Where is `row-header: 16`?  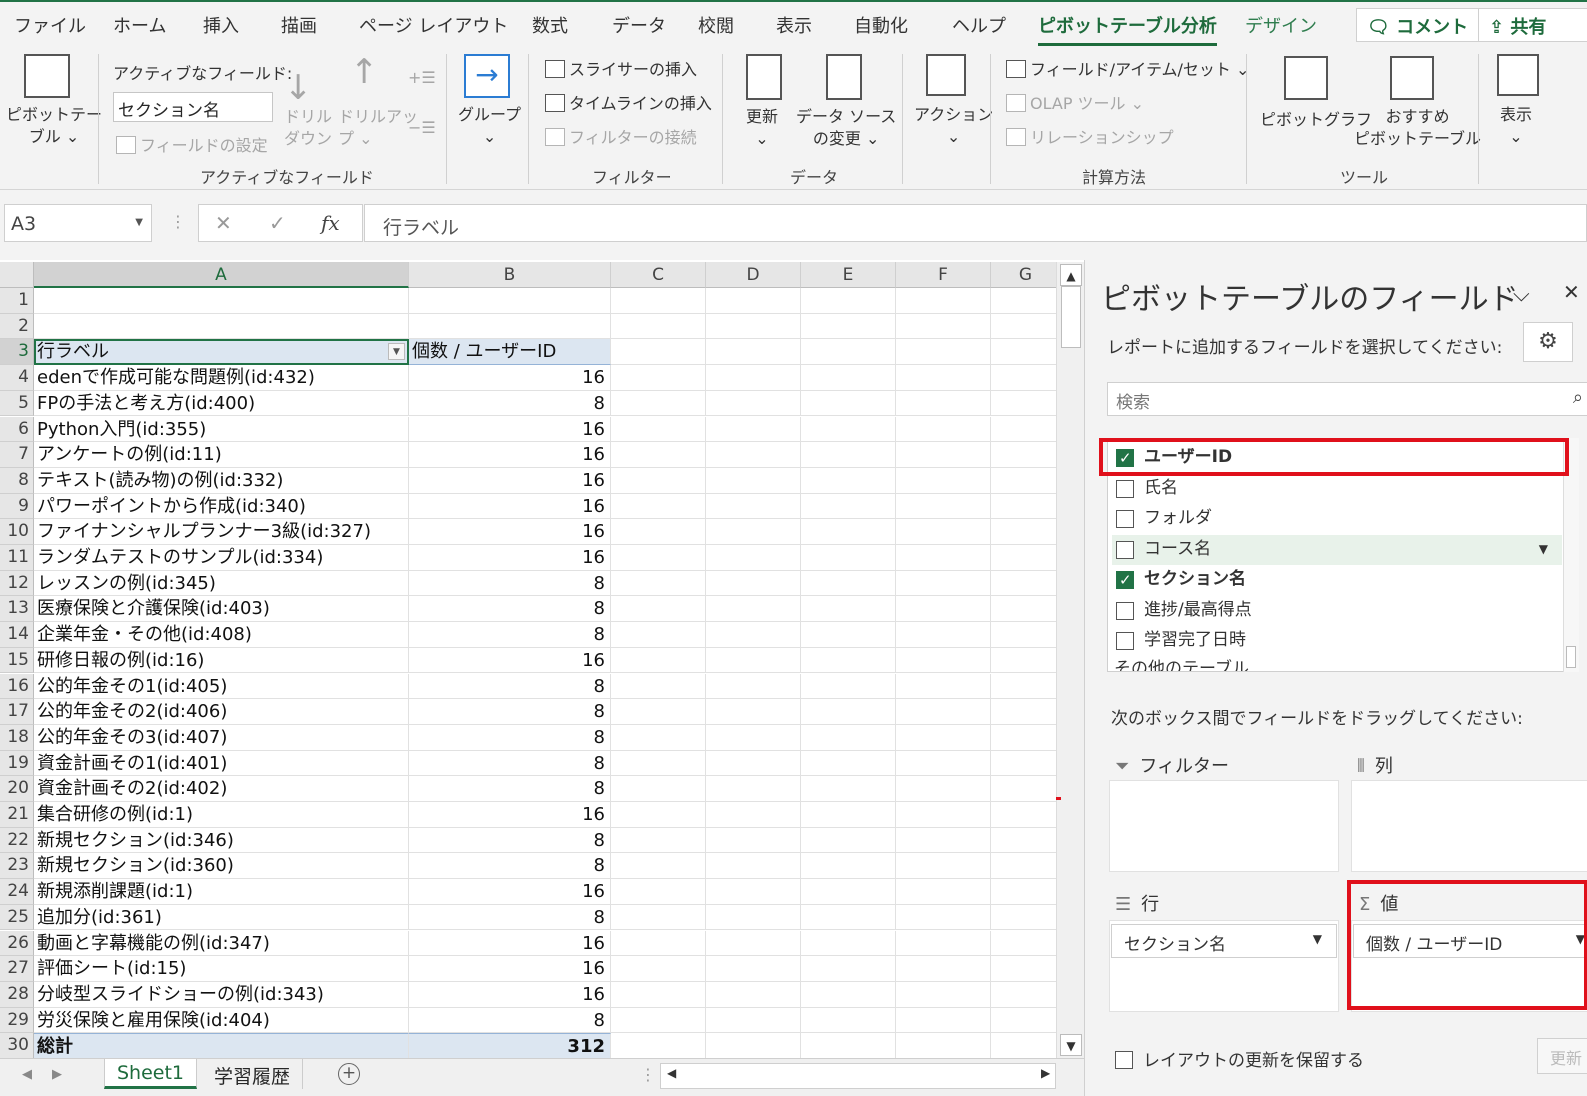 row-header: 16 is located at coordinates (17, 686).